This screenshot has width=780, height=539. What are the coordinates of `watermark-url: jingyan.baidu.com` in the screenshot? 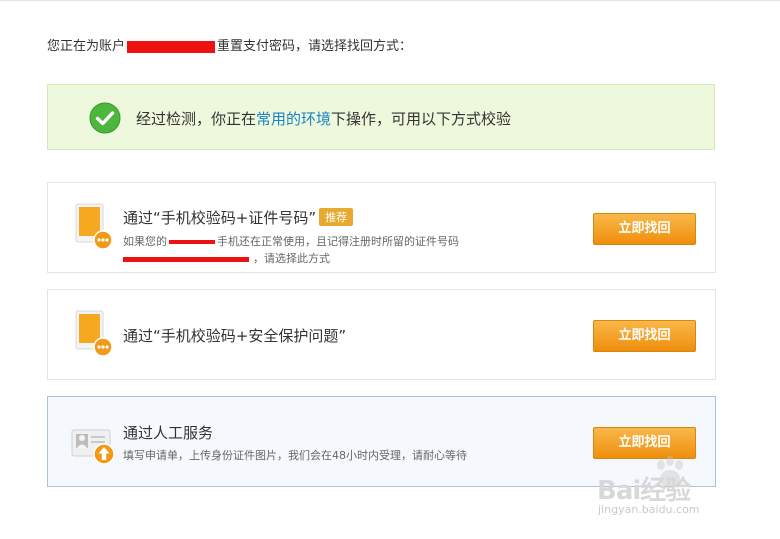 It's located at (649, 509).